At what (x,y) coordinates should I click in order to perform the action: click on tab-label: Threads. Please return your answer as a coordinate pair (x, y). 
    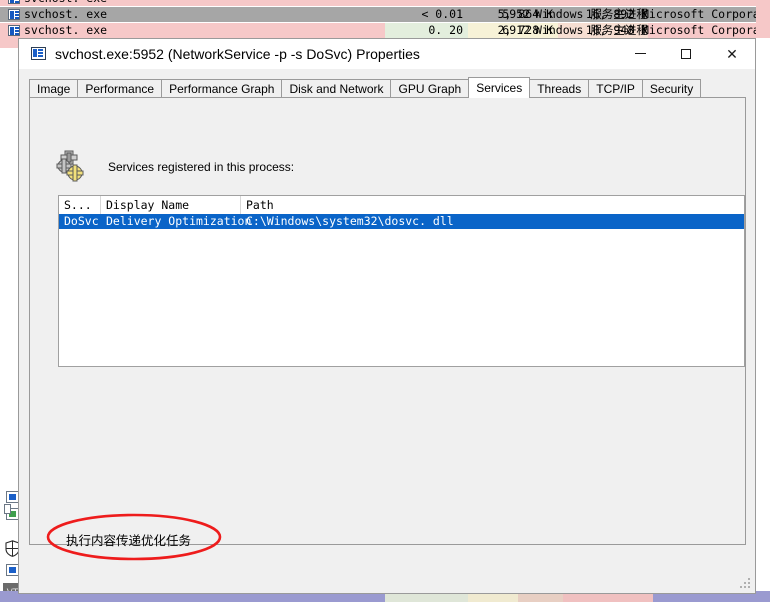
    Looking at the image, I should click on (559, 89).